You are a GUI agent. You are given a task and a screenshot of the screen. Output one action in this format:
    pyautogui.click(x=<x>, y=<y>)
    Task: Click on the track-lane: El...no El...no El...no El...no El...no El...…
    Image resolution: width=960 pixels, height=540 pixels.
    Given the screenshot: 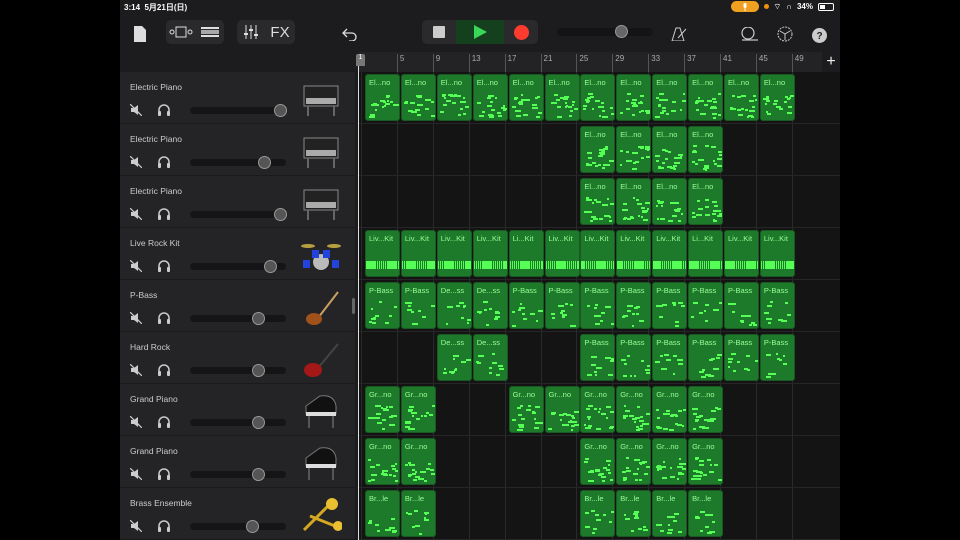 What is the action you would take?
    pyautogui.click(x=599, y=98)
    